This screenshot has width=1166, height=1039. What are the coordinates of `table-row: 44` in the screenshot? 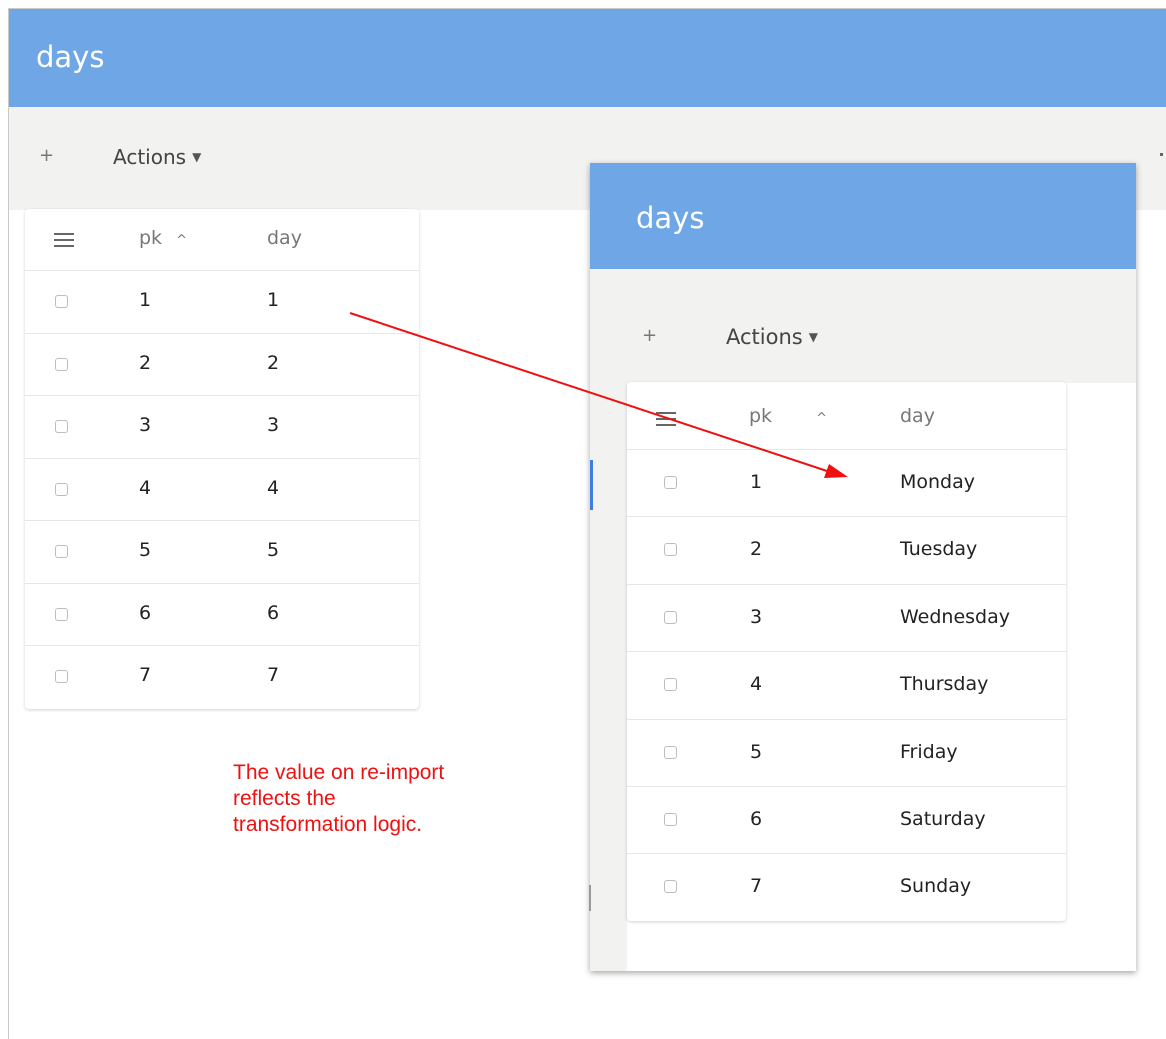 It's located at (222, 490).